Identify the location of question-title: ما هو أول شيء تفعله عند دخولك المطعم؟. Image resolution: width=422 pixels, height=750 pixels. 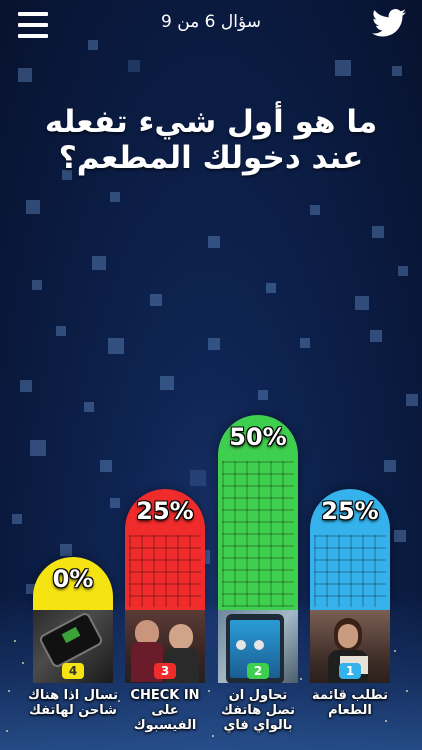
(211, 140).